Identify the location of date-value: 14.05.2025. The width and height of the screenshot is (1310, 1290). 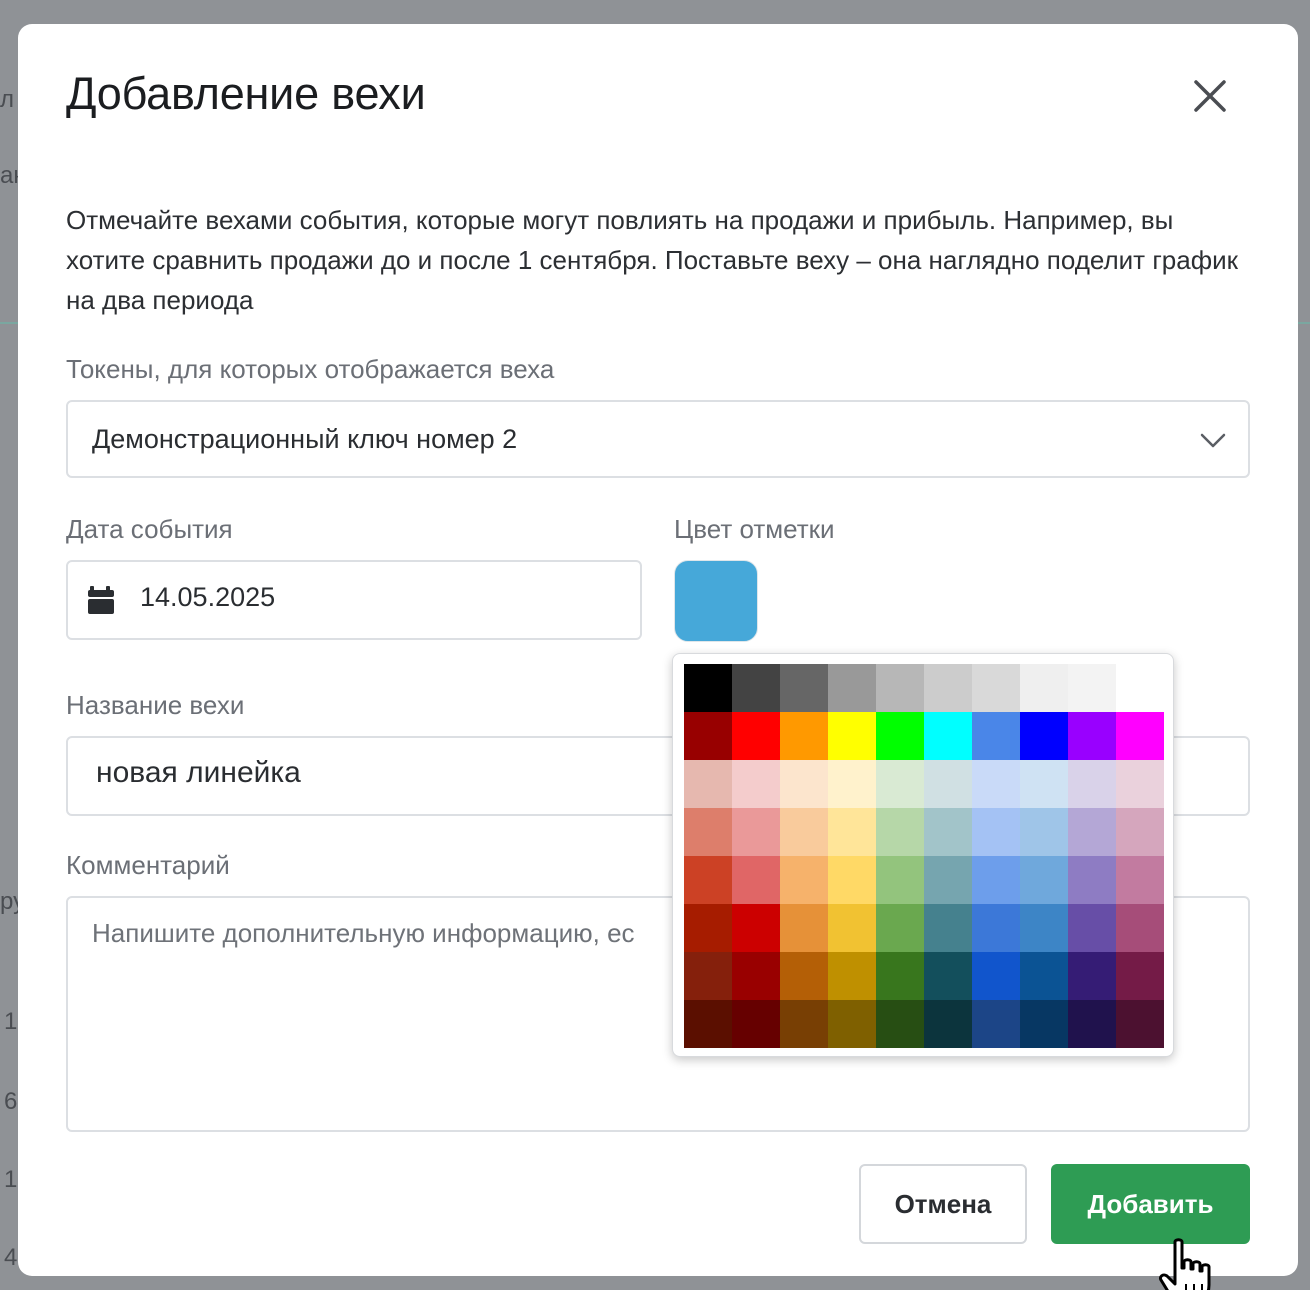
(208, 597).